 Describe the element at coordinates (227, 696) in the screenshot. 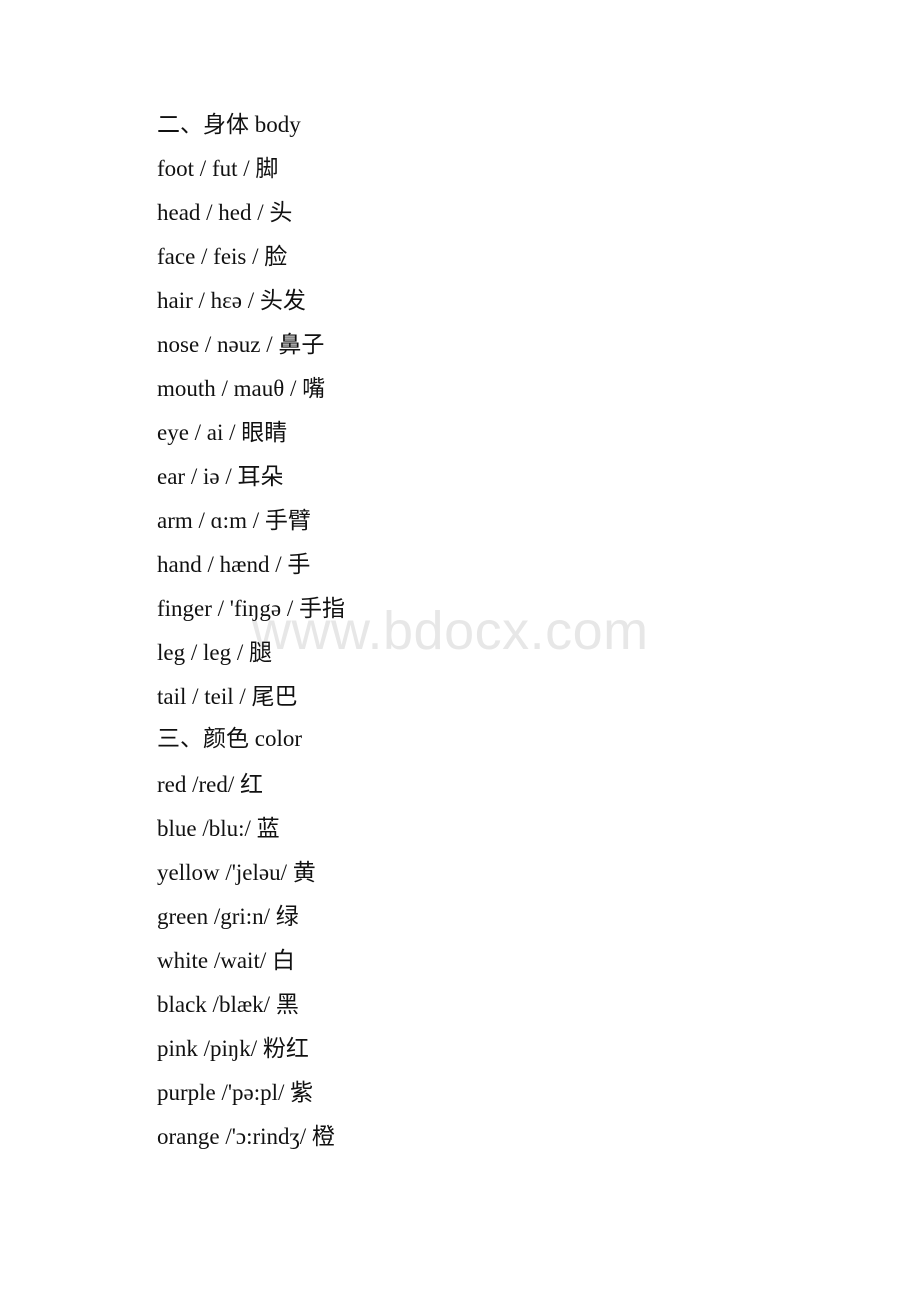

I see `vocab-entry: tail / teil / 尾巴` at that location.